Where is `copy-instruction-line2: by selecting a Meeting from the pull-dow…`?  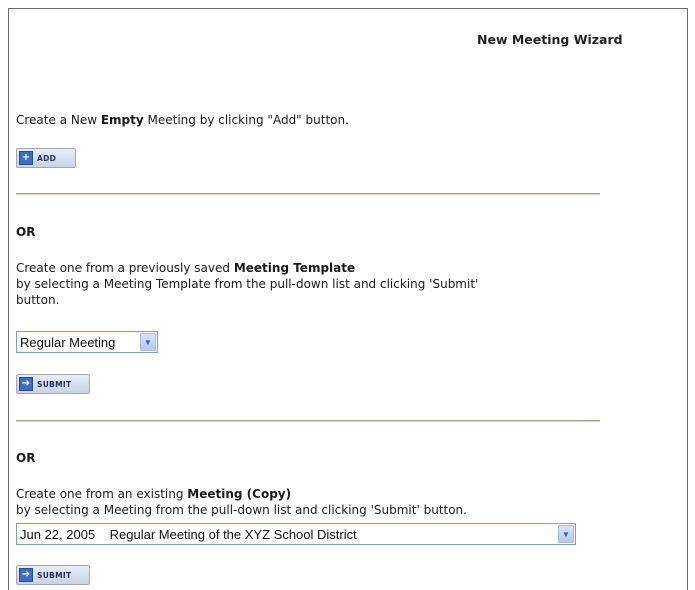 copy-instruction-line2: by selecting a Meeting from the pull-dow… is located at coordinates (241, 510).